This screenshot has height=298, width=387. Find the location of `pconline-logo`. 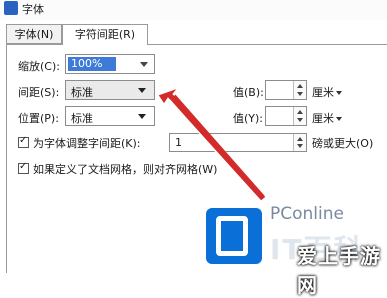

pconline-logo is located at coordinates (234, 236).